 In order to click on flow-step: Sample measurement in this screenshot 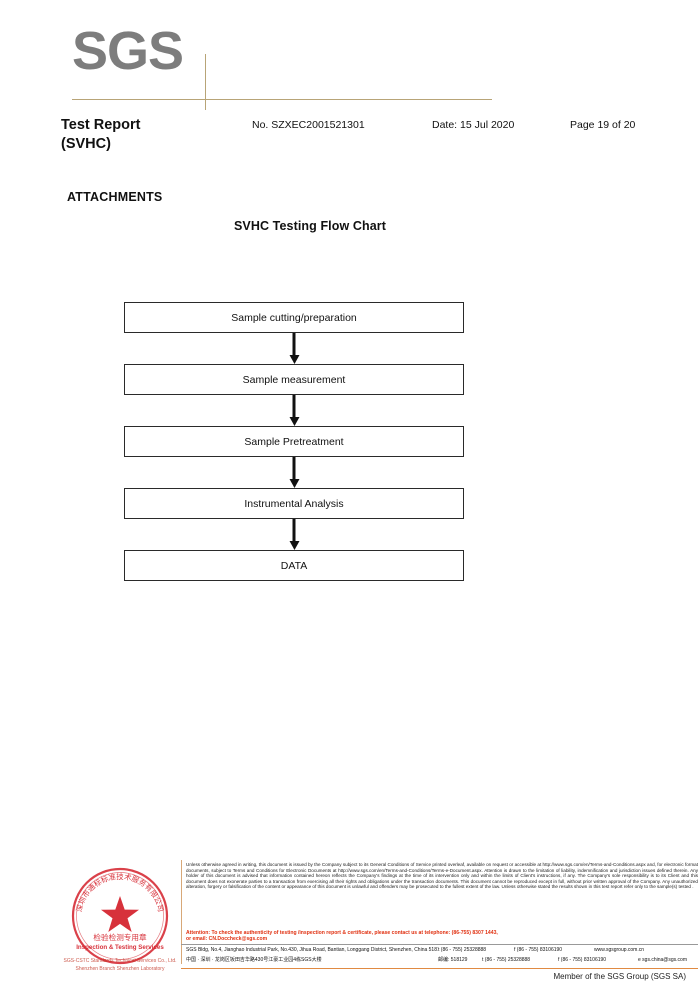, I will do `click(294, 379)`.